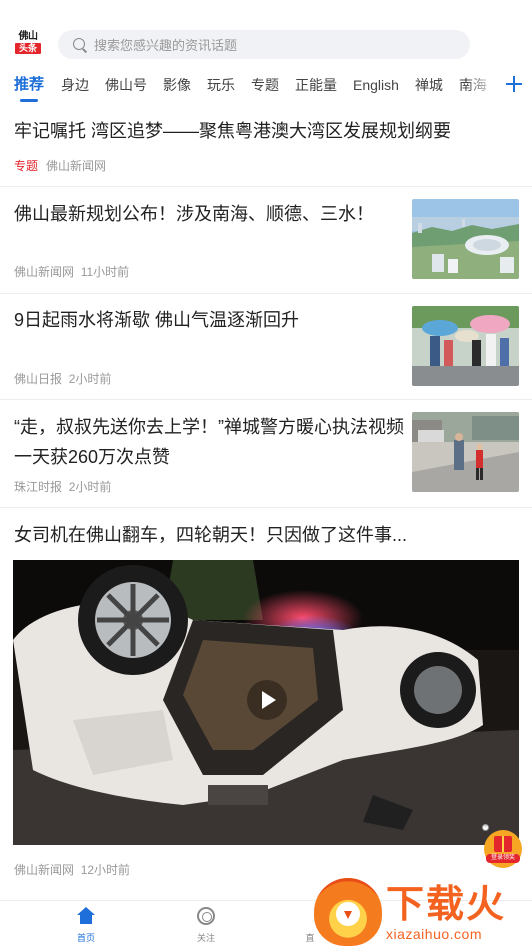  What do you see at coordinates (105, 870) in the screenshot?
I see `news-time: 12小时前` at bounding box center [105, 870].